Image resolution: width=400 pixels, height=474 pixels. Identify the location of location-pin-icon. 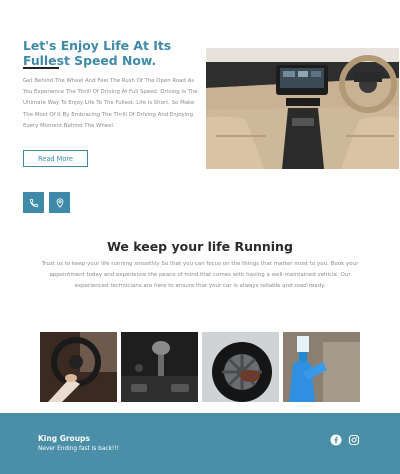
(59, 202).